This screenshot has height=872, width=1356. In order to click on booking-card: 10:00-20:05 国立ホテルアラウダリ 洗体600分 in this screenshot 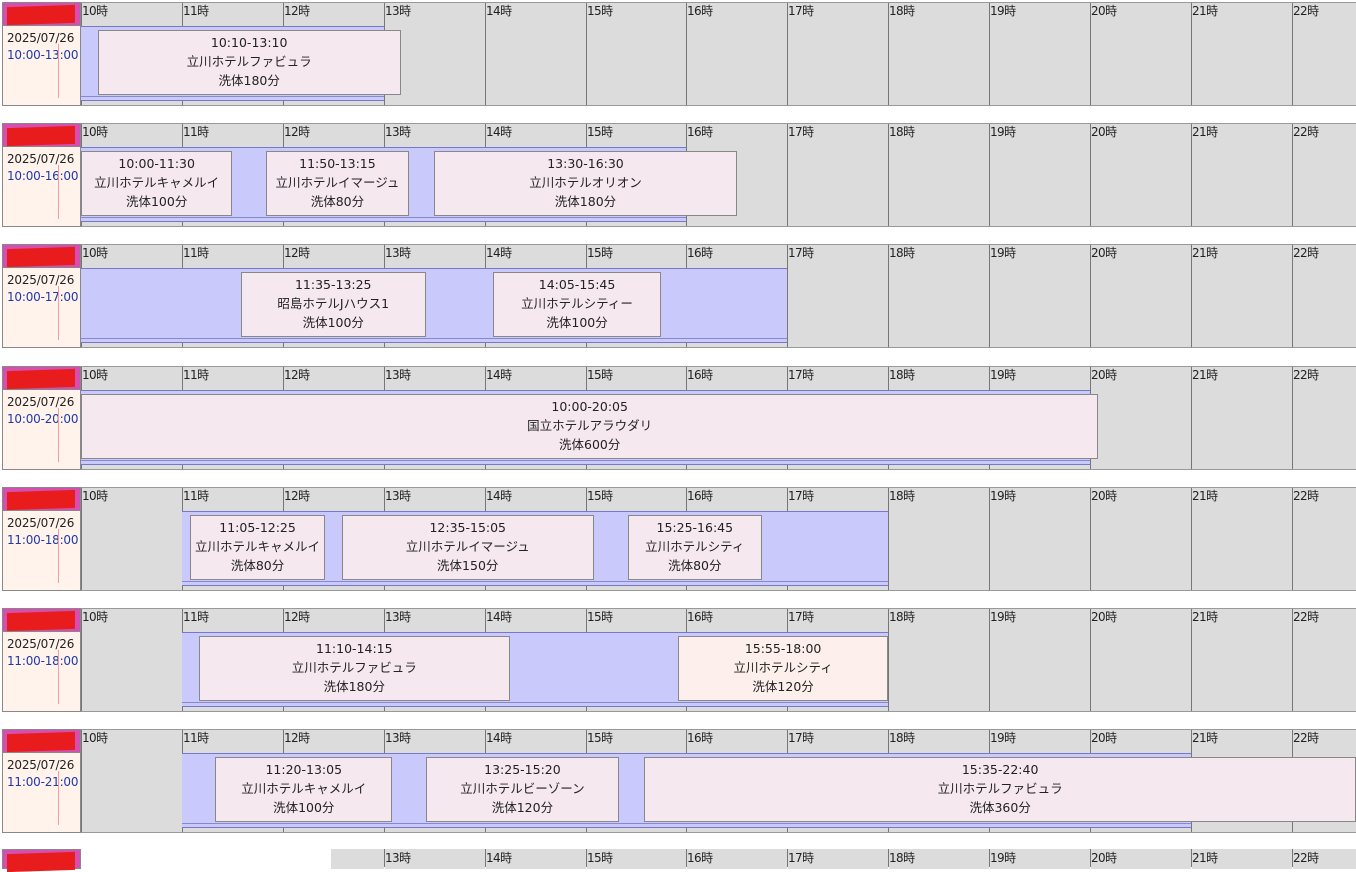, I will do `click(590, 426)`.